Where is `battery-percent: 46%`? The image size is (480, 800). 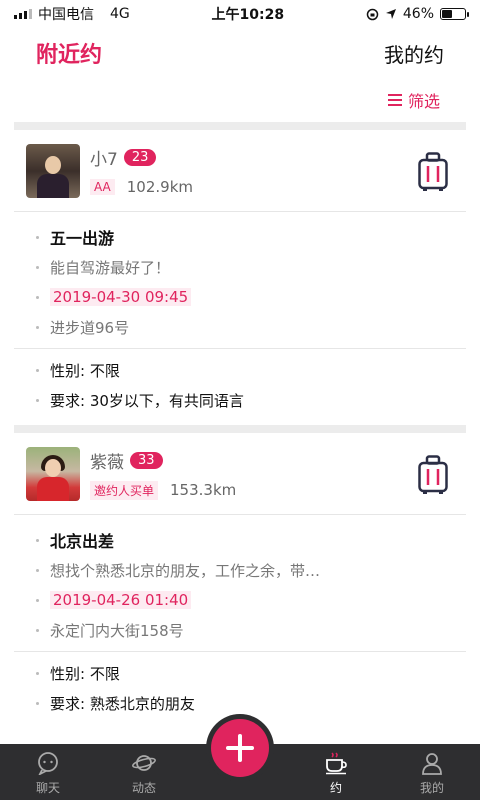
battery-percent: 46% is located at coordinates (418, 14).